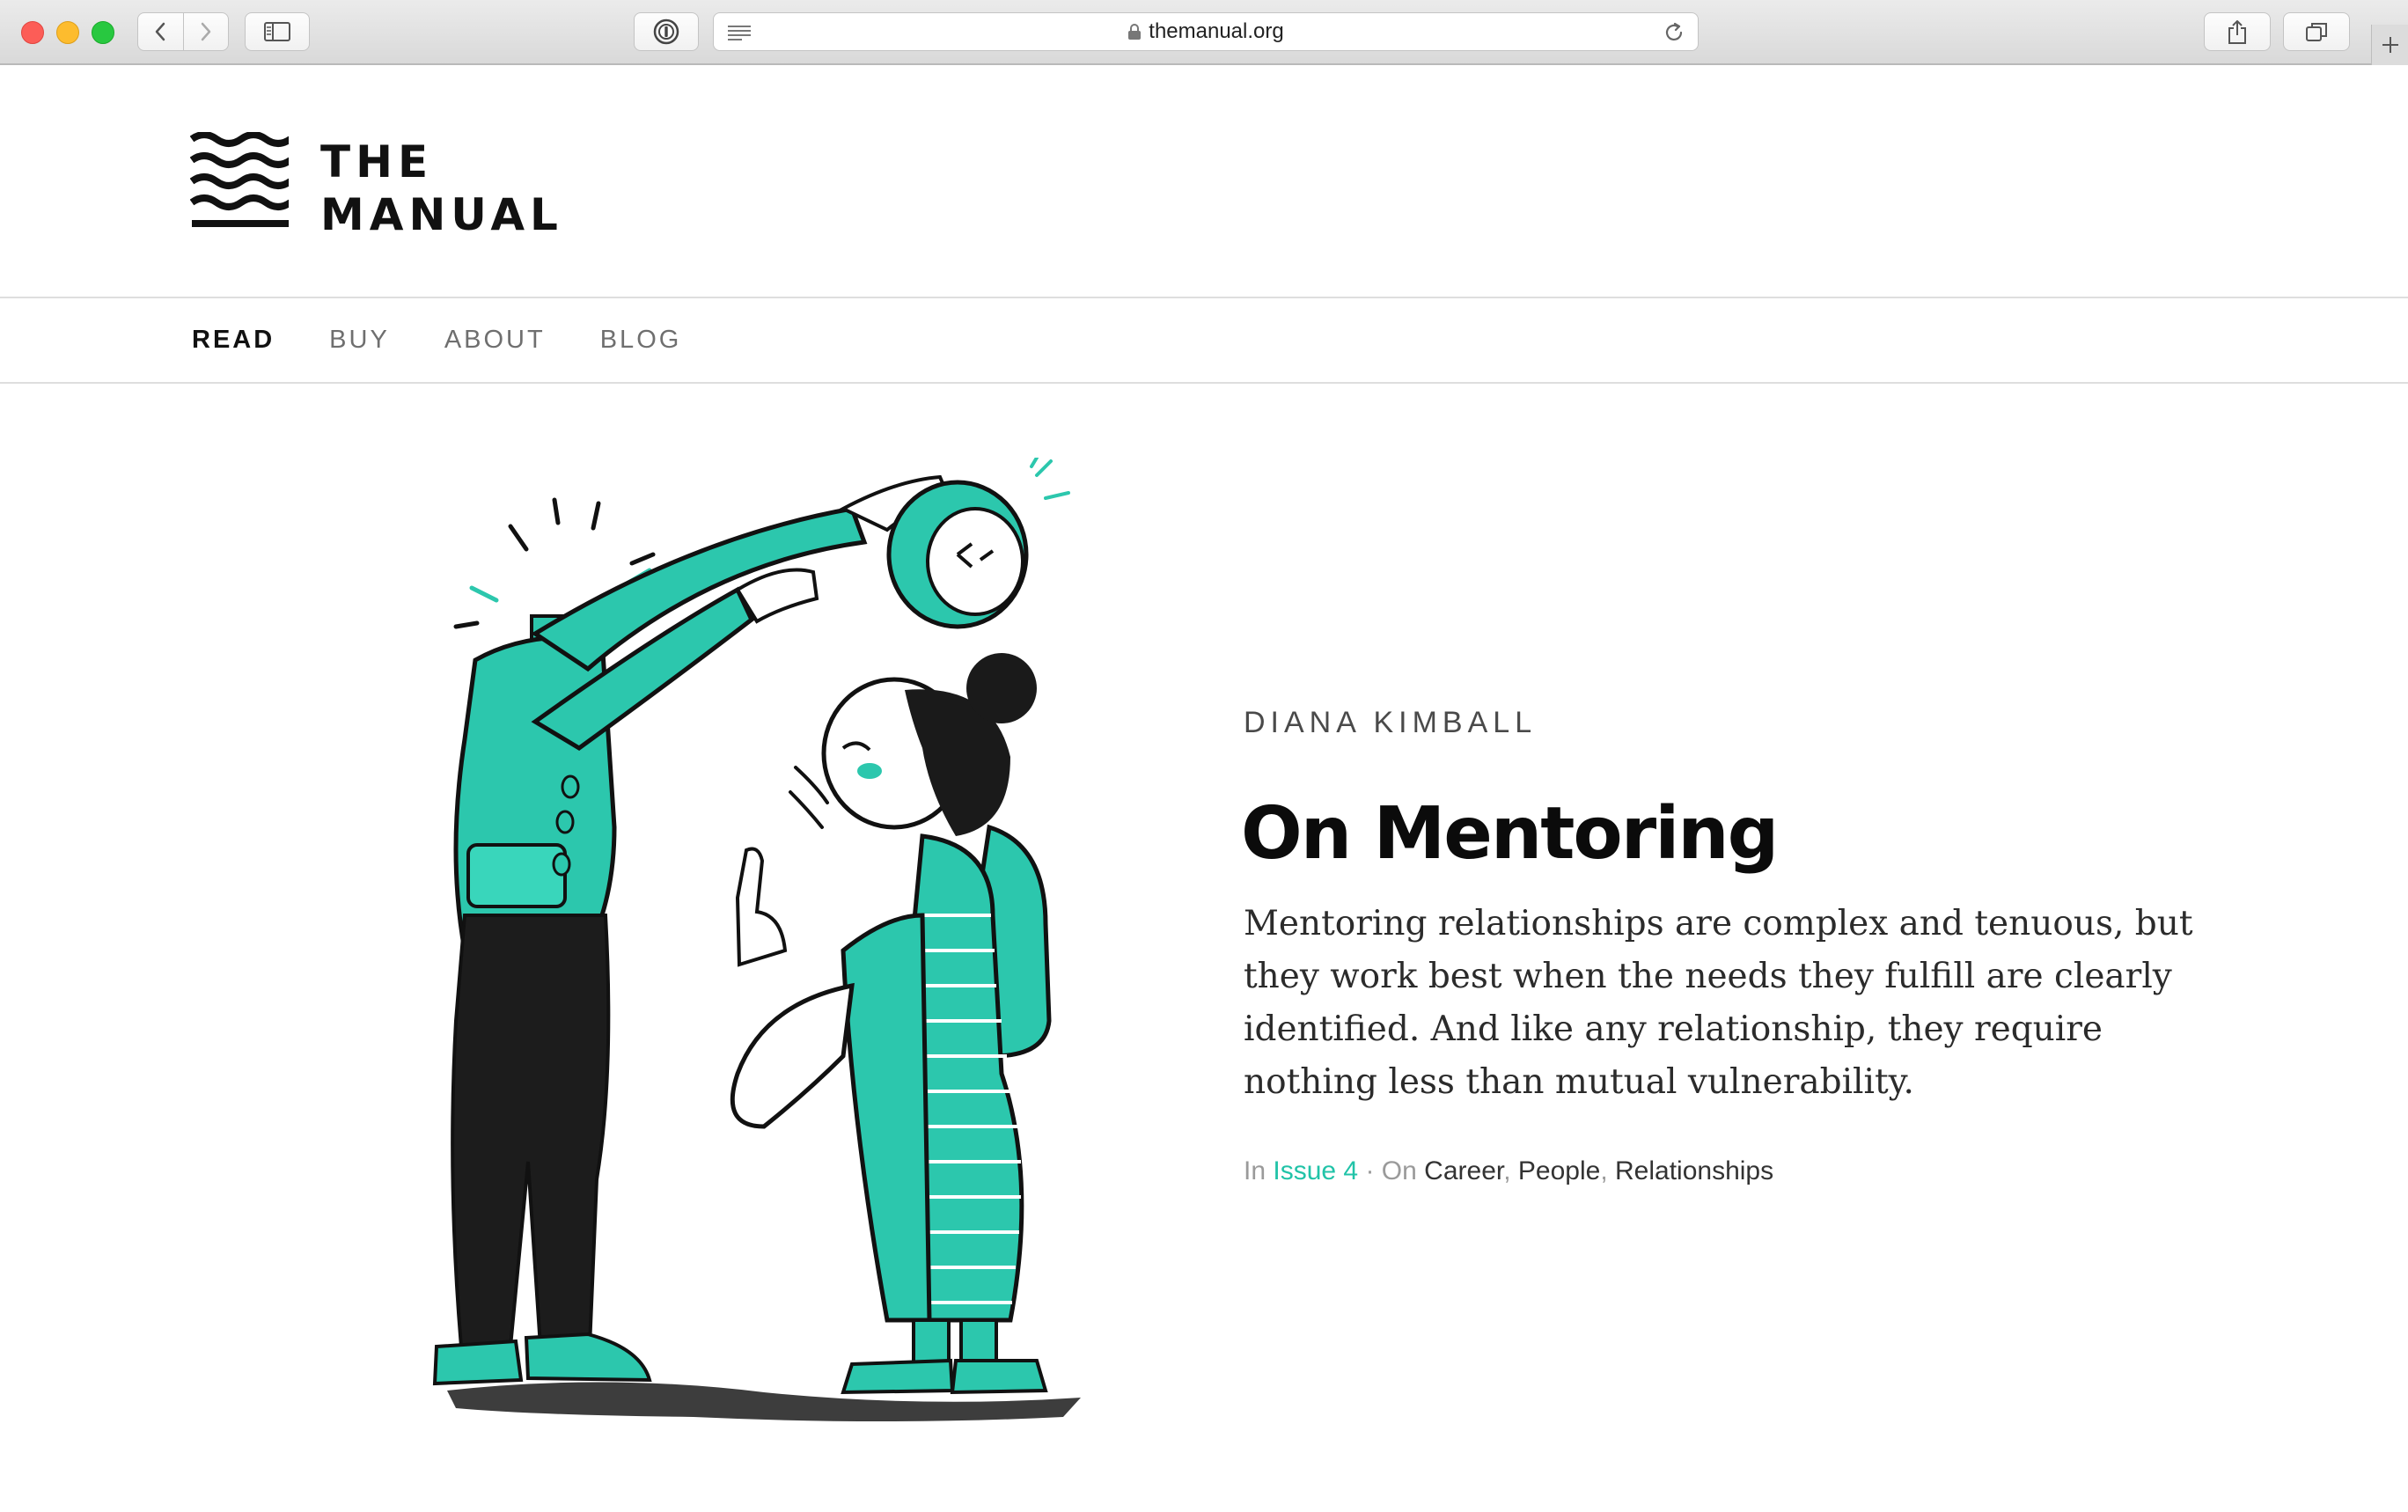 Image resolution: width=2408 pixels, height=1512 pixels. Describe the element at coordinates (495, 340) in the screenshot. I see `nav-about: ABOUT` at that location.